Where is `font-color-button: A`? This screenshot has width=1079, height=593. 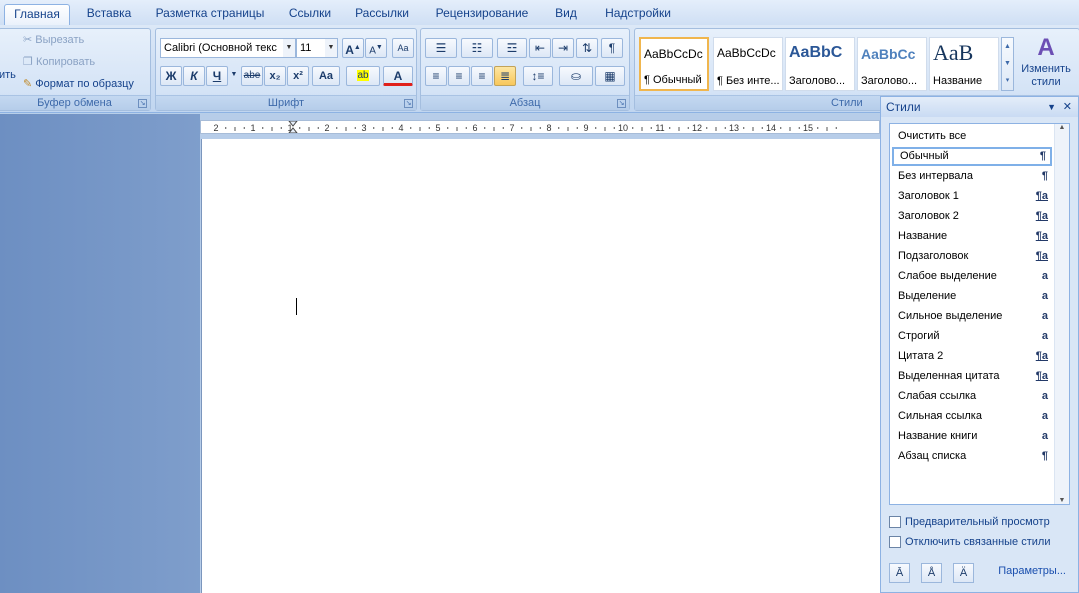
font-color-button: A is located at coordinates (398, 76).